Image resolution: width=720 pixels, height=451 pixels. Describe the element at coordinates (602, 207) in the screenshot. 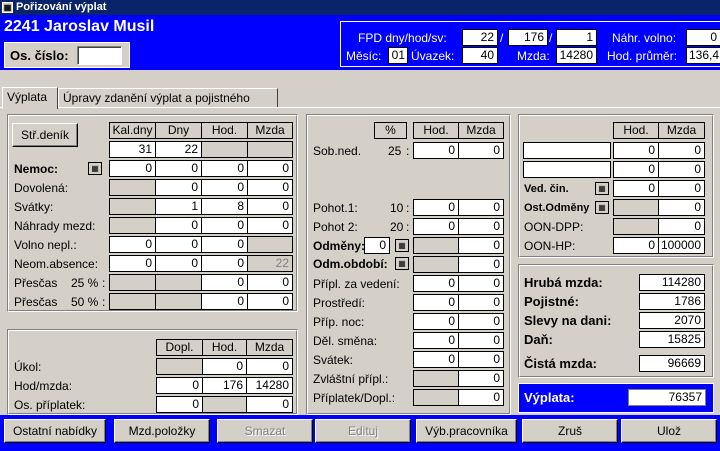

I see `ost-odmeny-calc-icon: ▦` at that location.